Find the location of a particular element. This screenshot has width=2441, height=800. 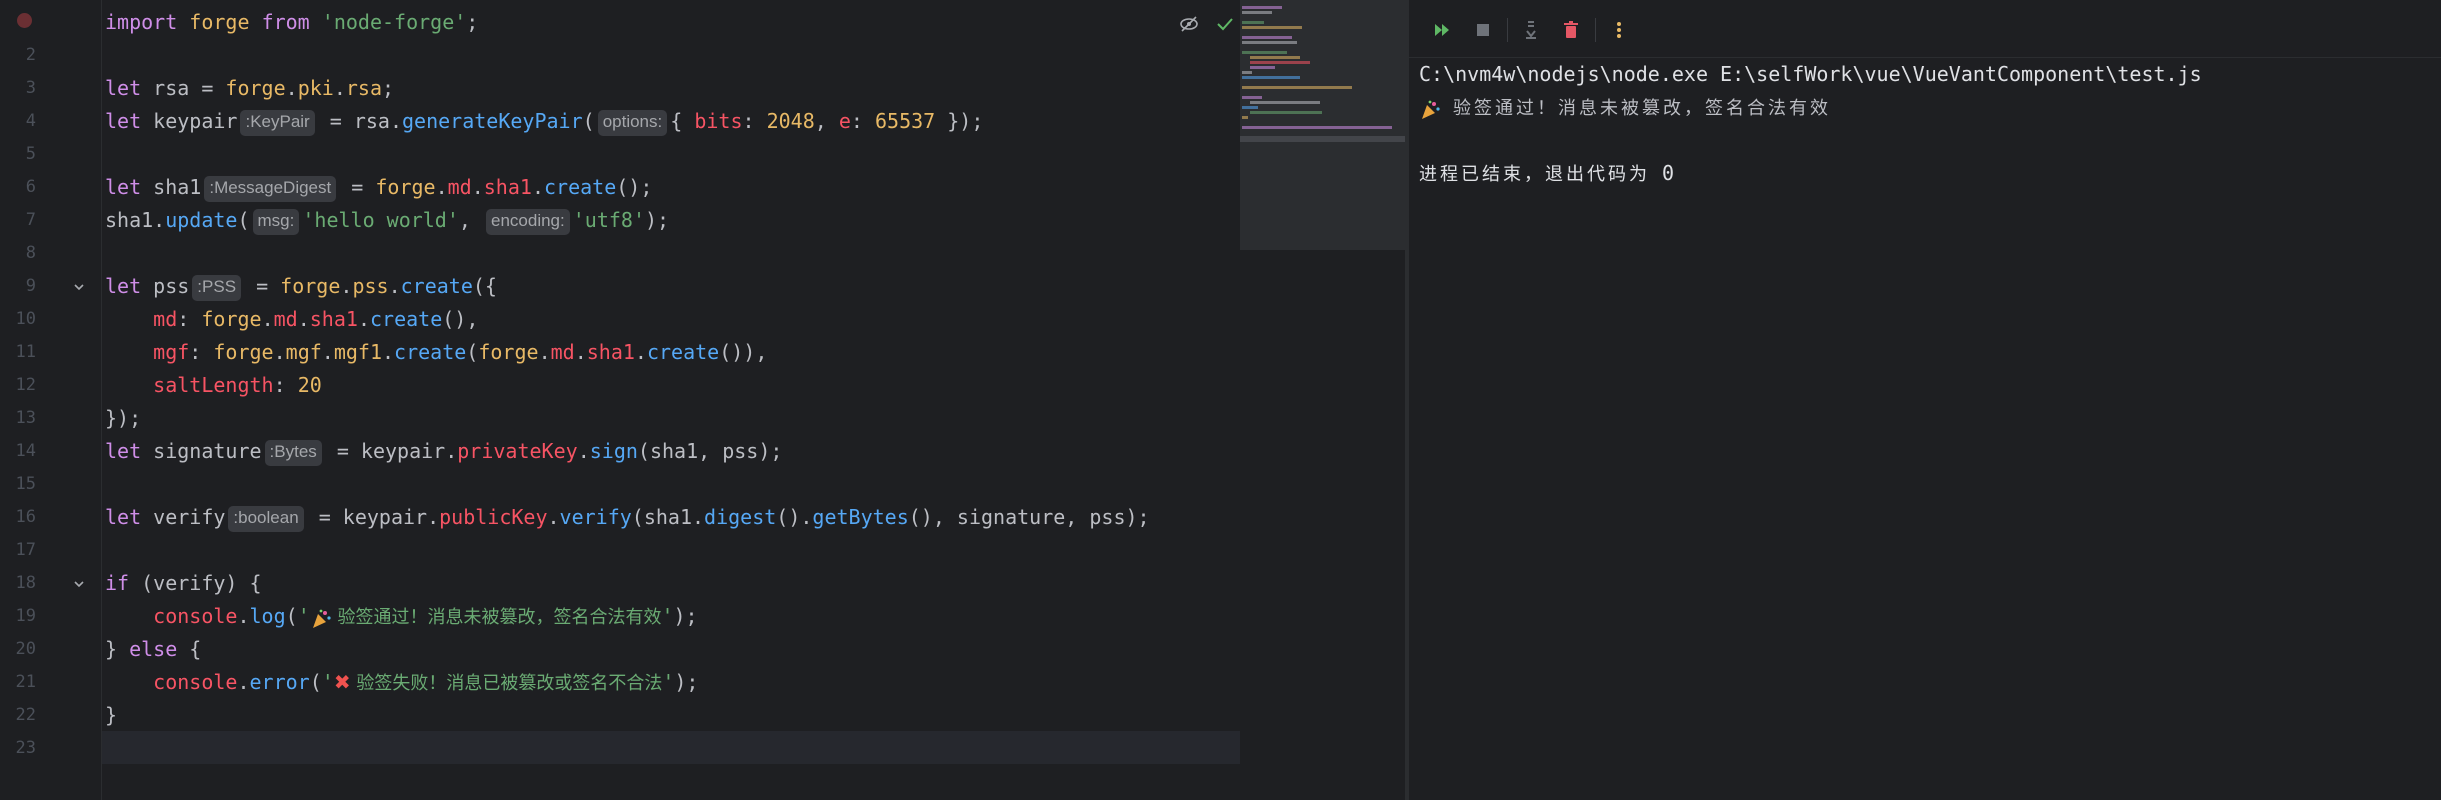

clear-icon is located at coordinates (1571, 30).